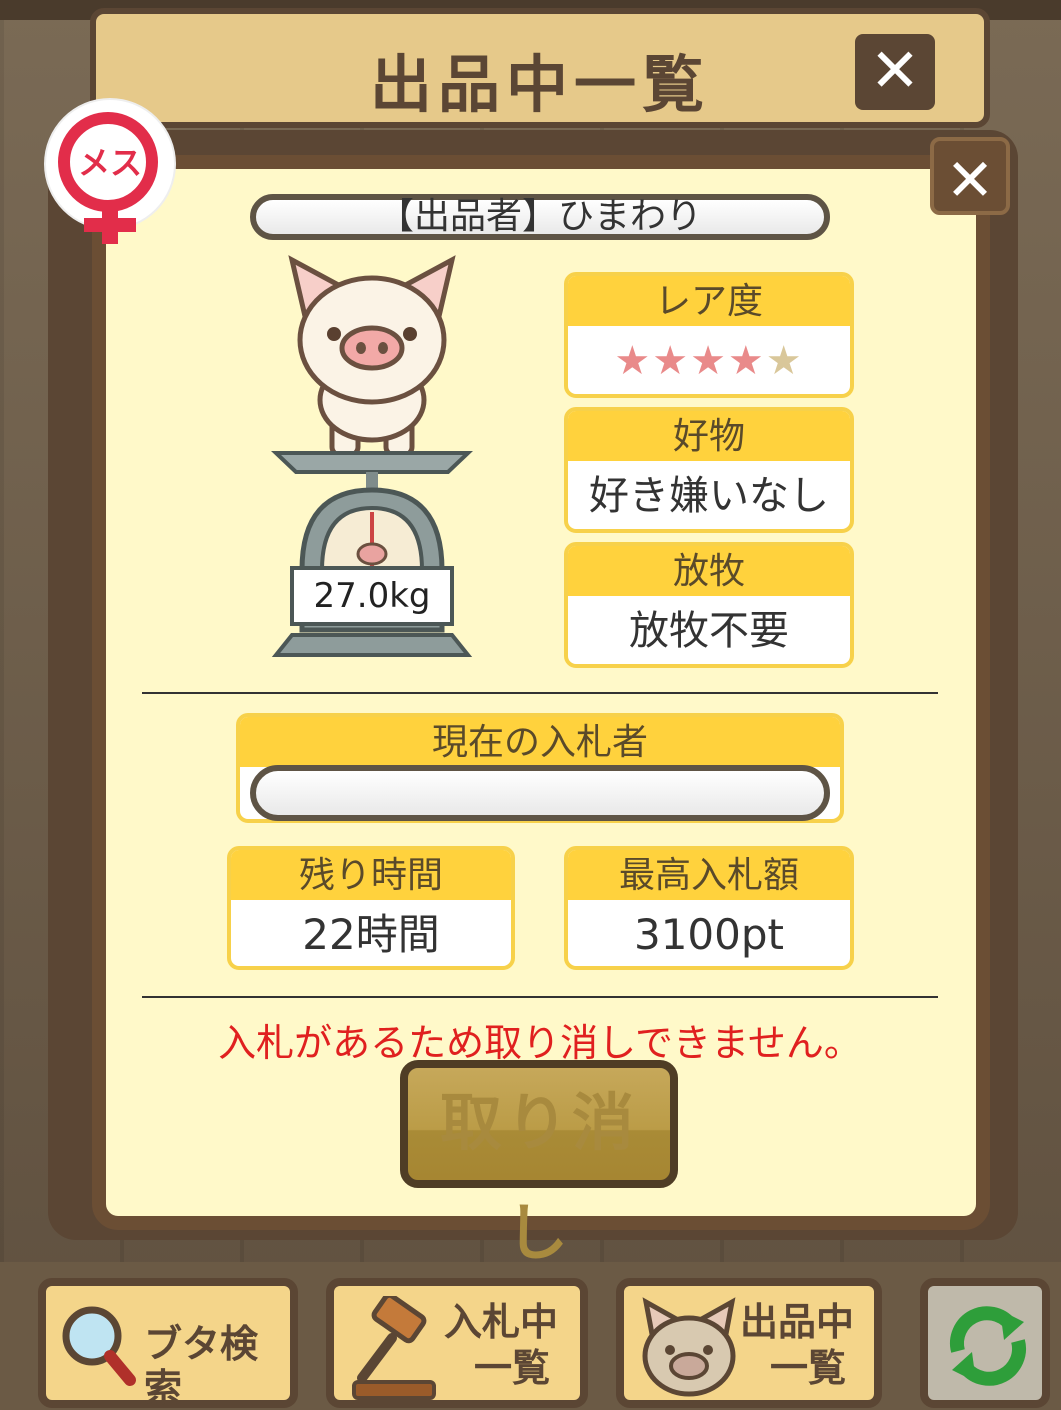 The height and width of the screenshot is (1410, 1061). Describe the element at coordinates (371, 875) in the screenshot. I see `time-left-label: 残り時間` at that location.